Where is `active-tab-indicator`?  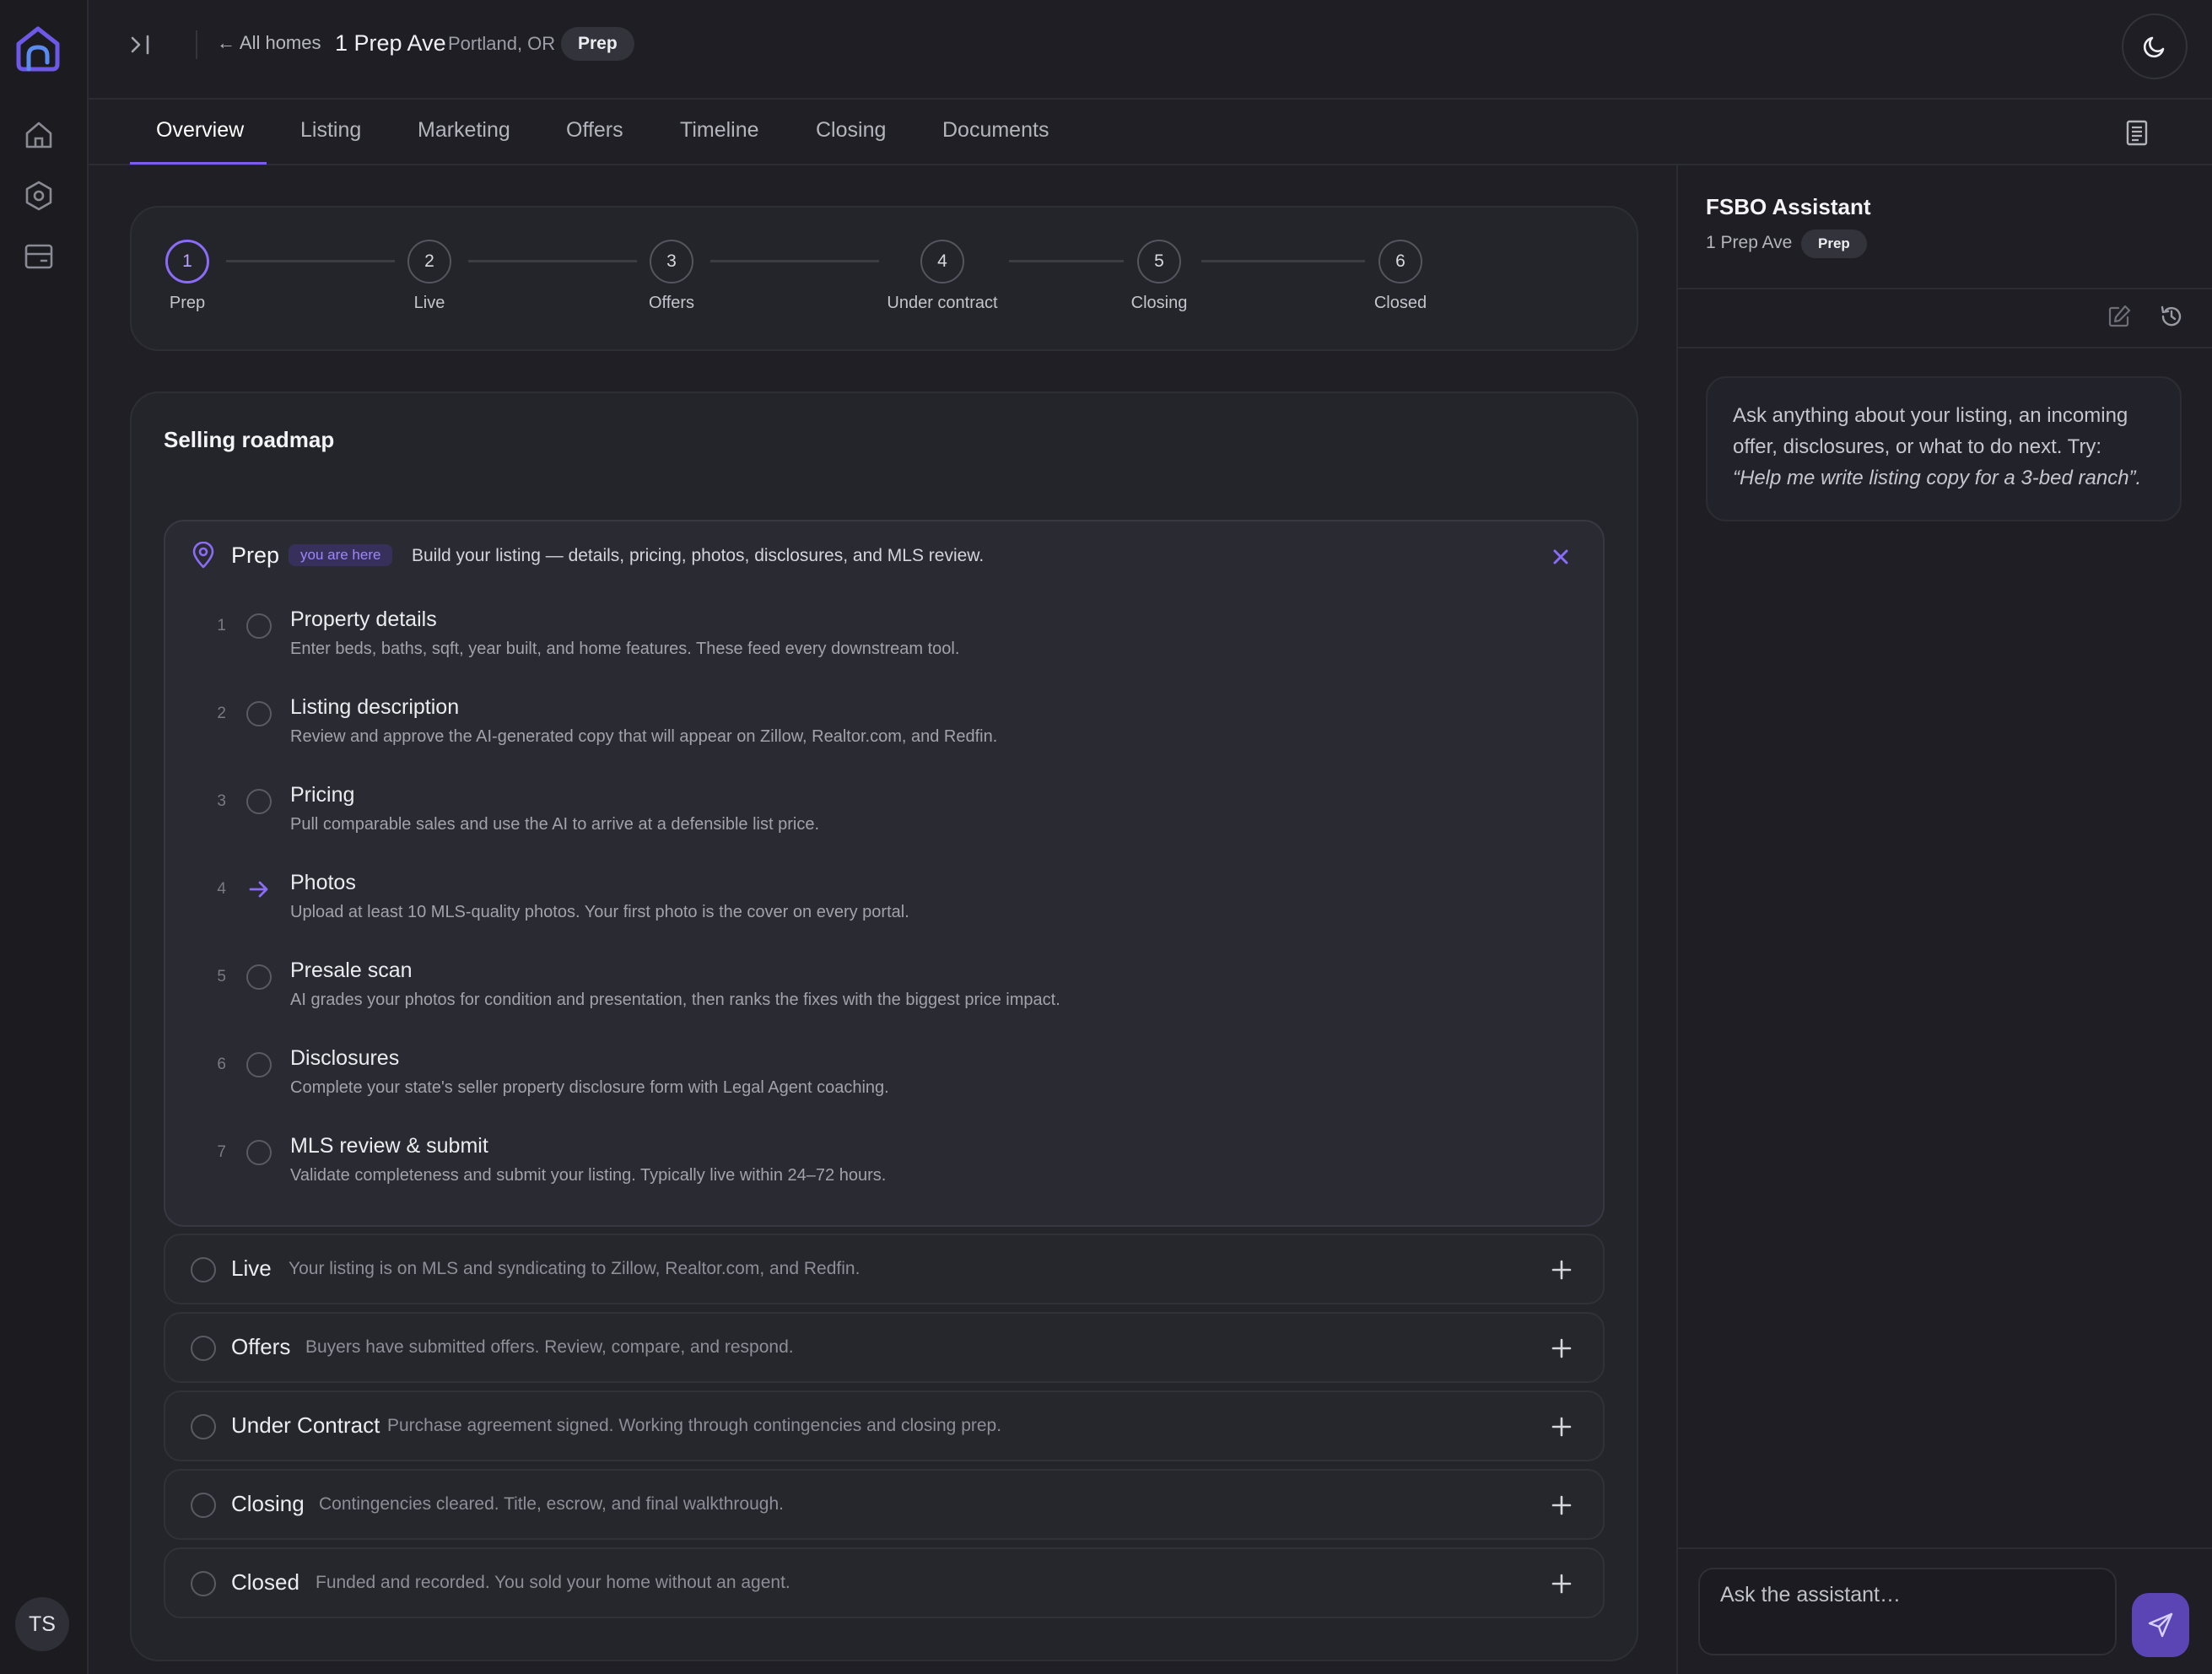 active-tab-indicator is located at coordinates (198, 163).